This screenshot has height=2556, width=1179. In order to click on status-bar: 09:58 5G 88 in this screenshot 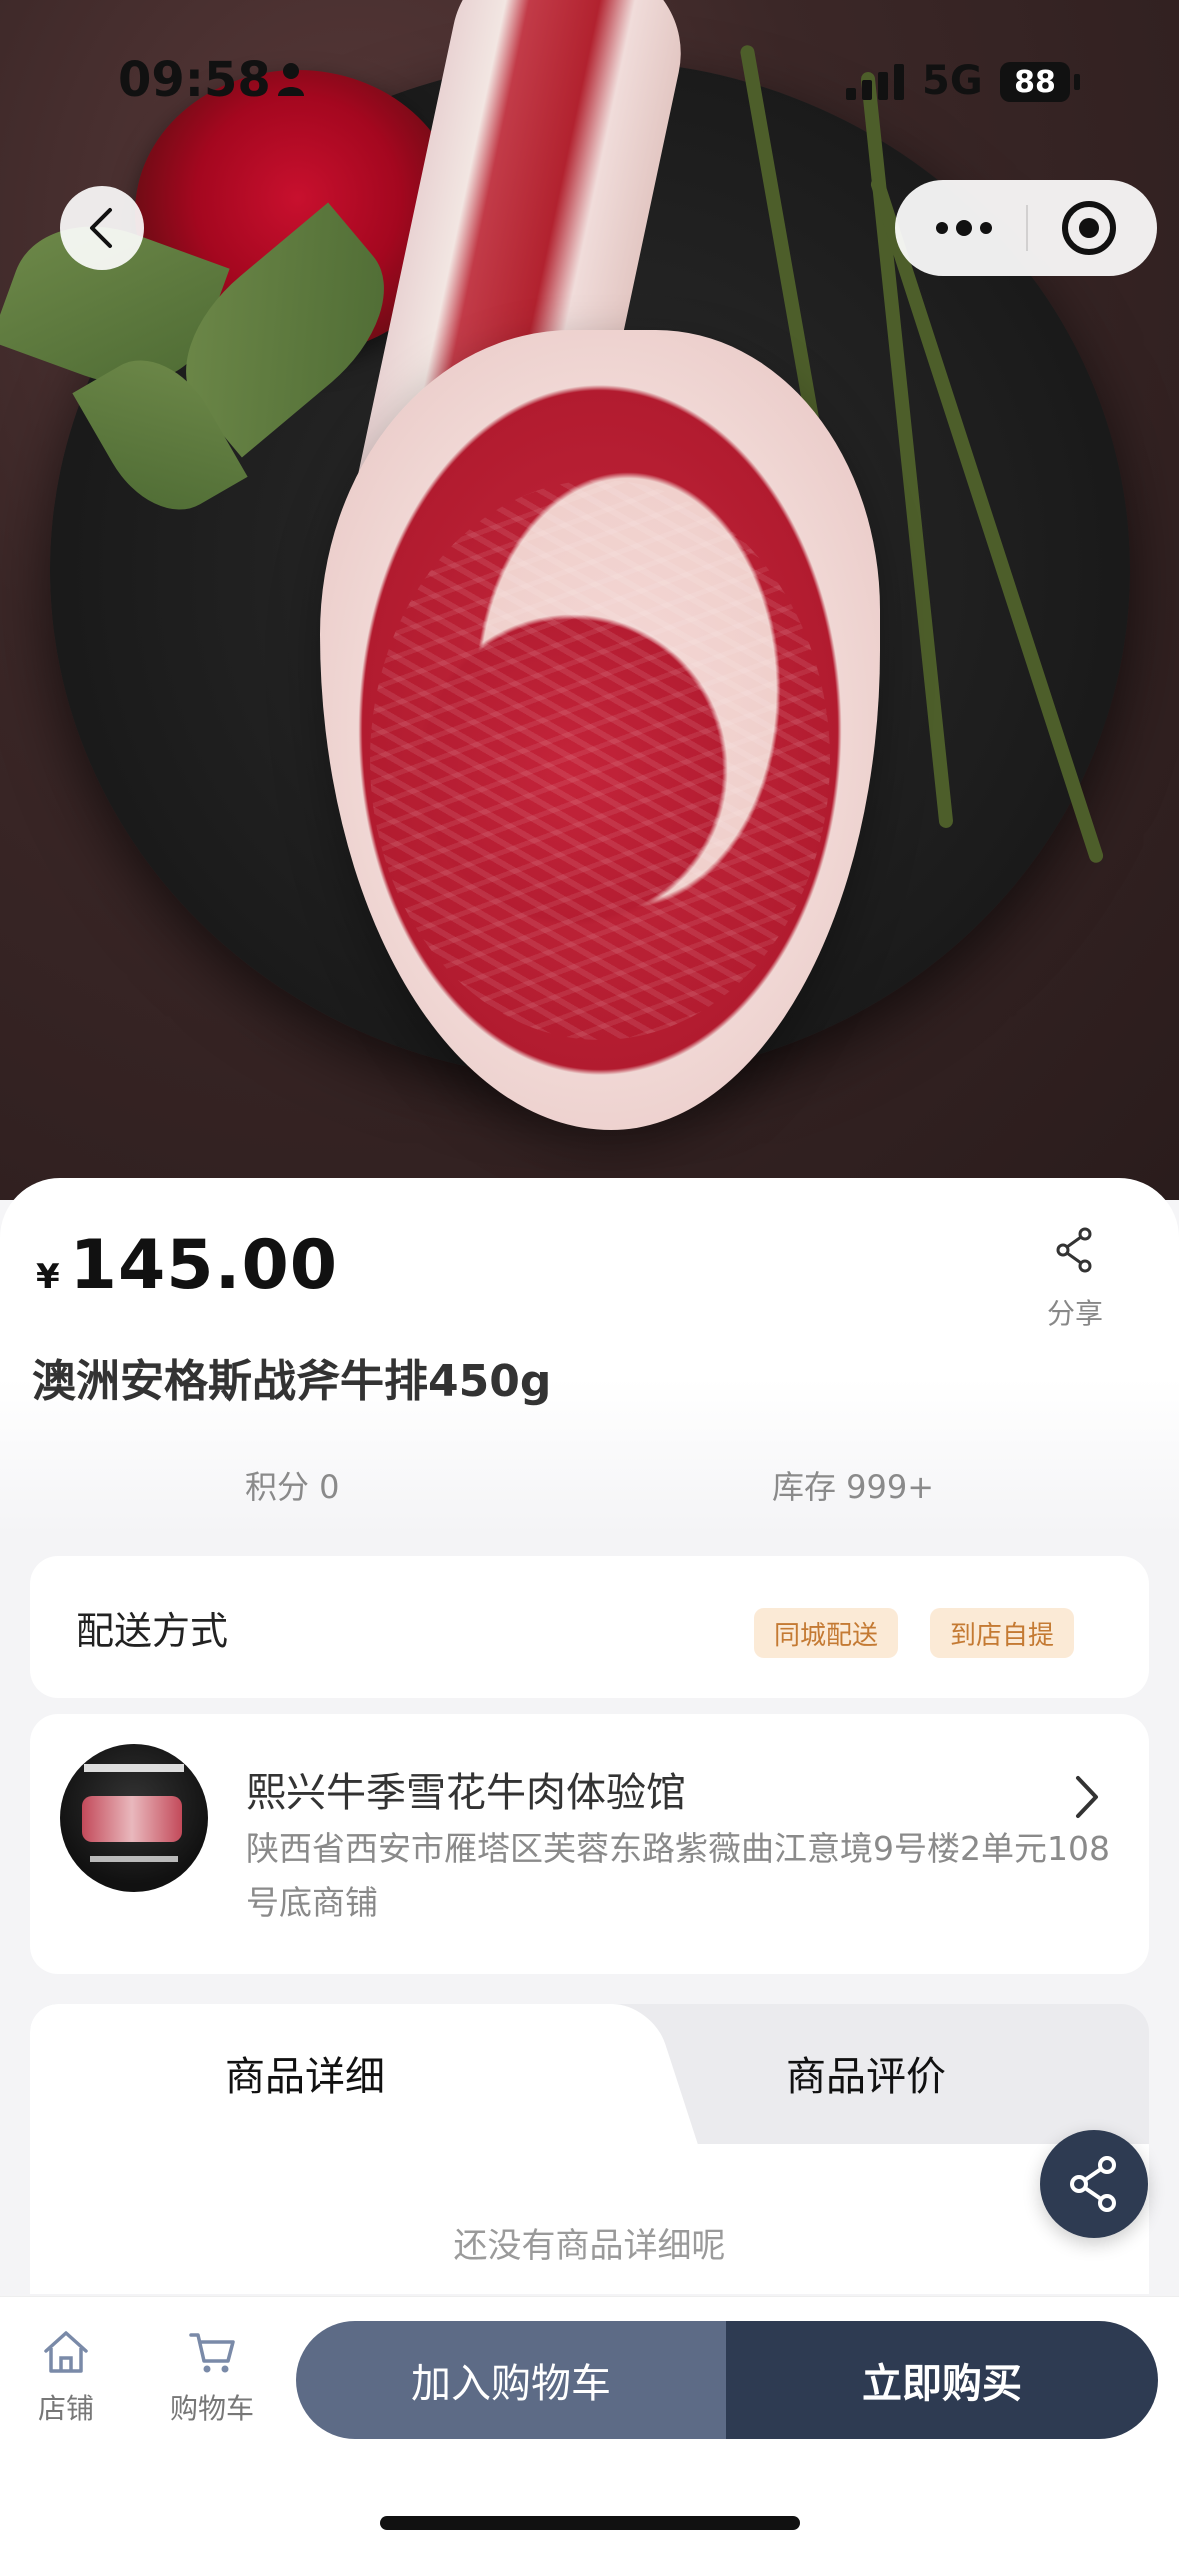, I will do `click(589, 87)`.